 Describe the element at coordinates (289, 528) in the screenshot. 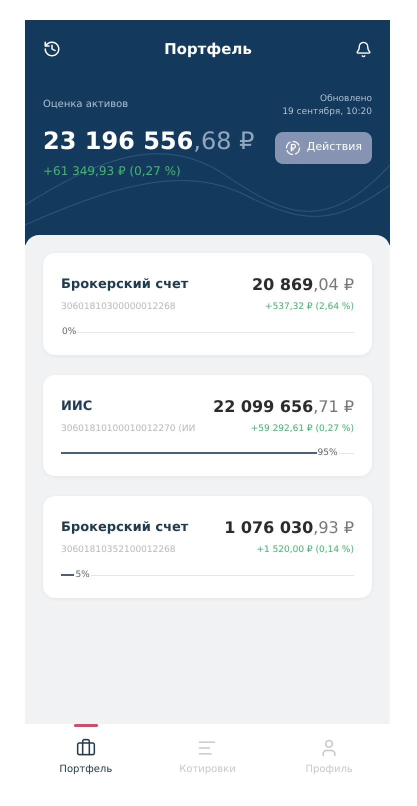

I see `account-amount: 1 076 030,93 ₽` at that location.